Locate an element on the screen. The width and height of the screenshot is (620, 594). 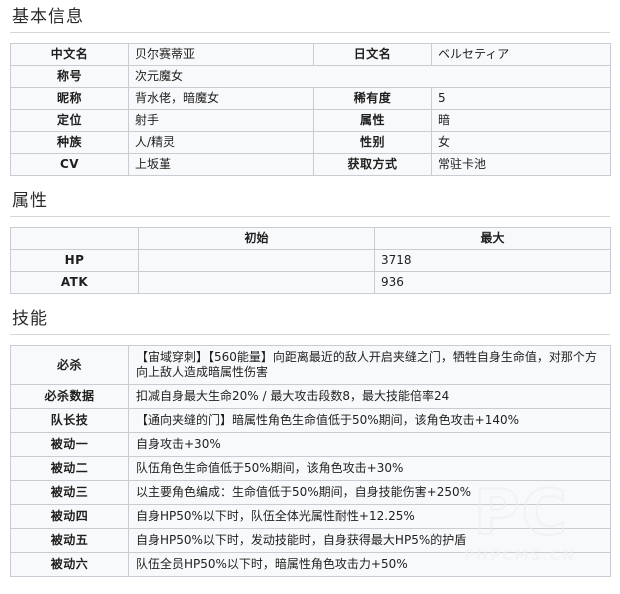
attr-label-atk: ATK is located at coordinates (74, 282).